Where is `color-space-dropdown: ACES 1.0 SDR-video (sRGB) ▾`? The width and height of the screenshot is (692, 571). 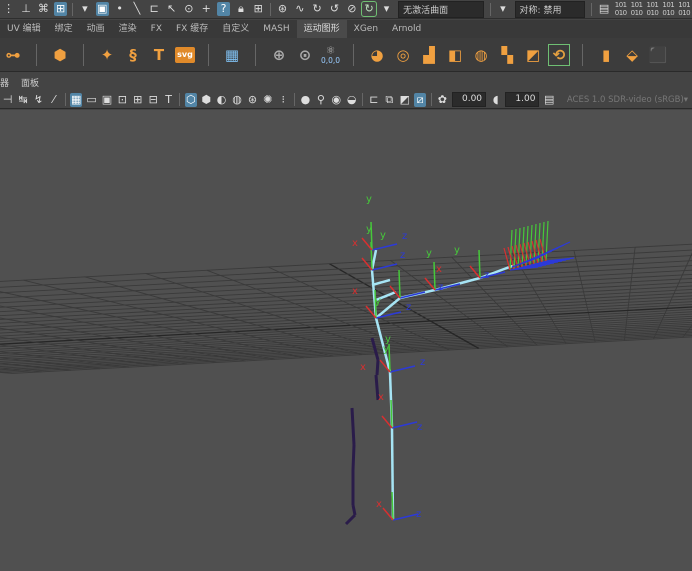 color-space-dropdown: ACES 1.0 SDR-video (sRGB) ▾ is located at coordinates (627, 100).